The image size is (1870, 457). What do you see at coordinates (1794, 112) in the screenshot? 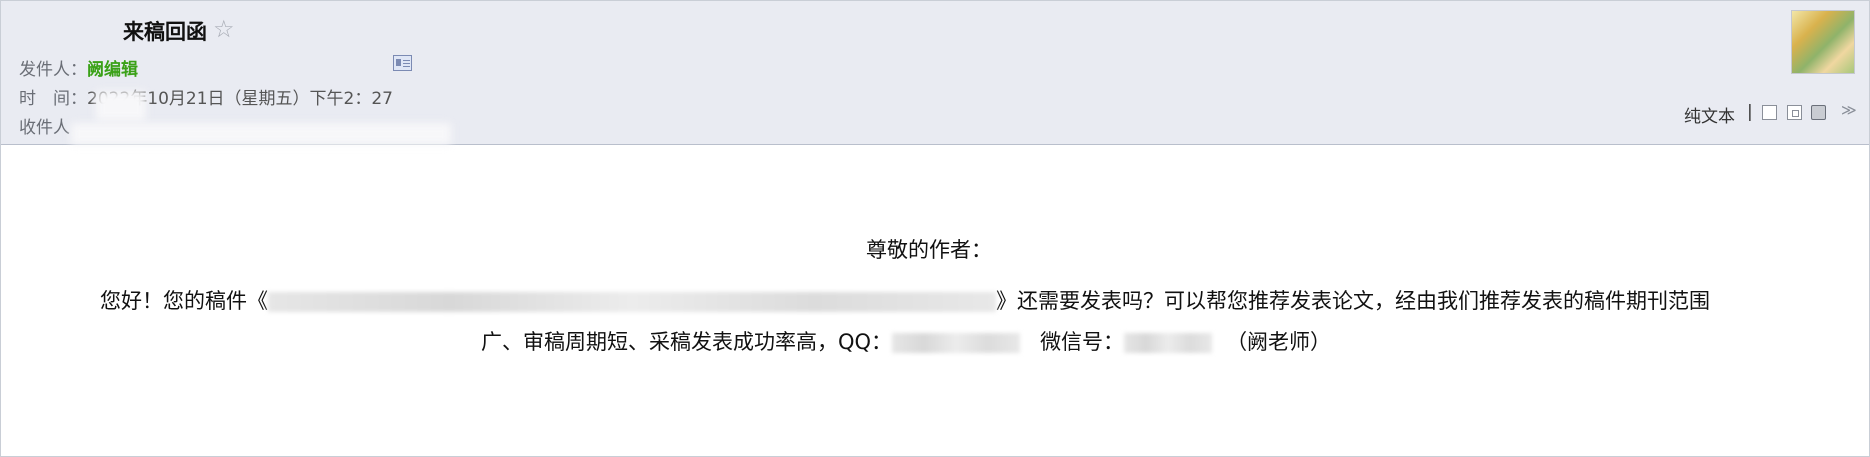
I see `download-icon` at bounding box center [1794, 112].